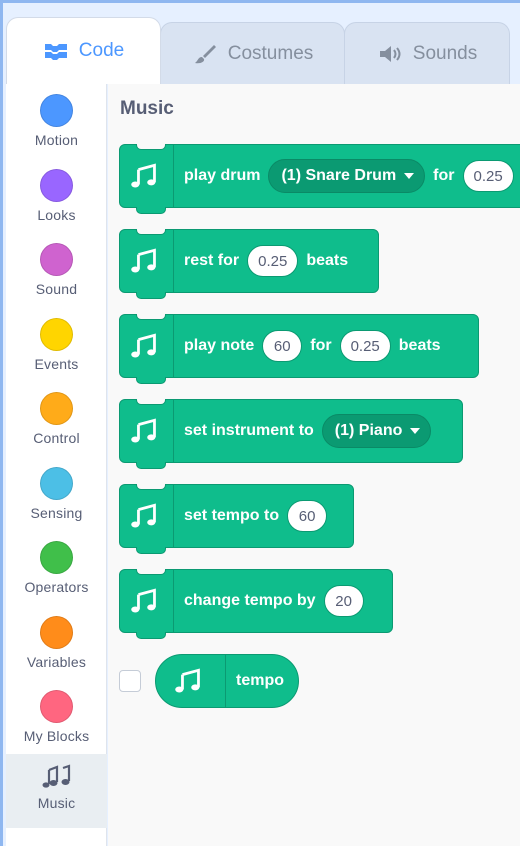  I want to click on category-my-blocks: My Blocks, so click(56, 721).